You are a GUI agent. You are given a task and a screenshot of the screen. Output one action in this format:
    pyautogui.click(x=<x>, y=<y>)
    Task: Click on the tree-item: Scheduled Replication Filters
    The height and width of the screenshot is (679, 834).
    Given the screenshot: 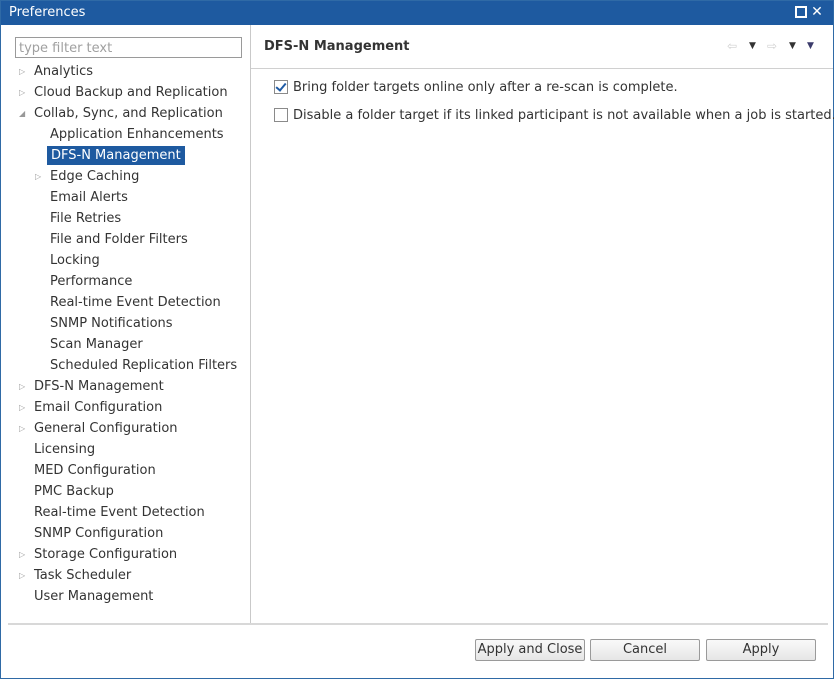 What is the action you would take?
    pyautogui.click(x=143, y=365)
    